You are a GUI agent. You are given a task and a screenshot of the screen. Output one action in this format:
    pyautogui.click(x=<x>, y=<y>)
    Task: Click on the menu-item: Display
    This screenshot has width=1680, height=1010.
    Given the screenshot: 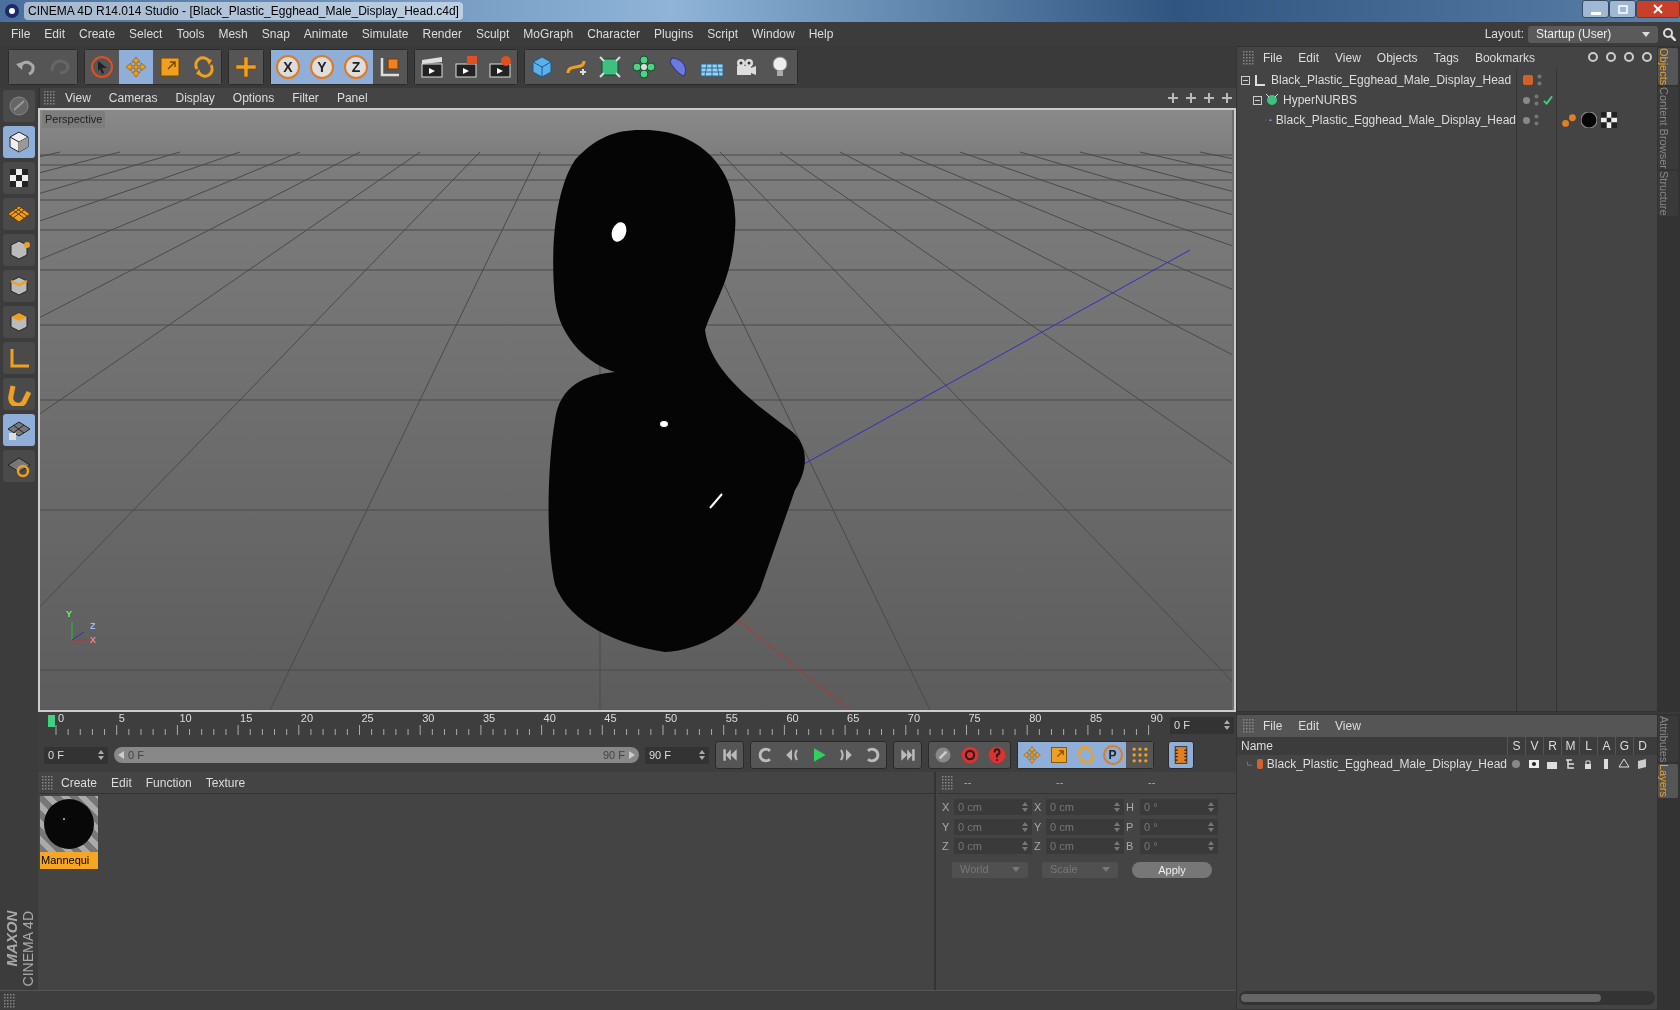 What is the action you would take?
    pyautogui.click(x=195, y=98)
    